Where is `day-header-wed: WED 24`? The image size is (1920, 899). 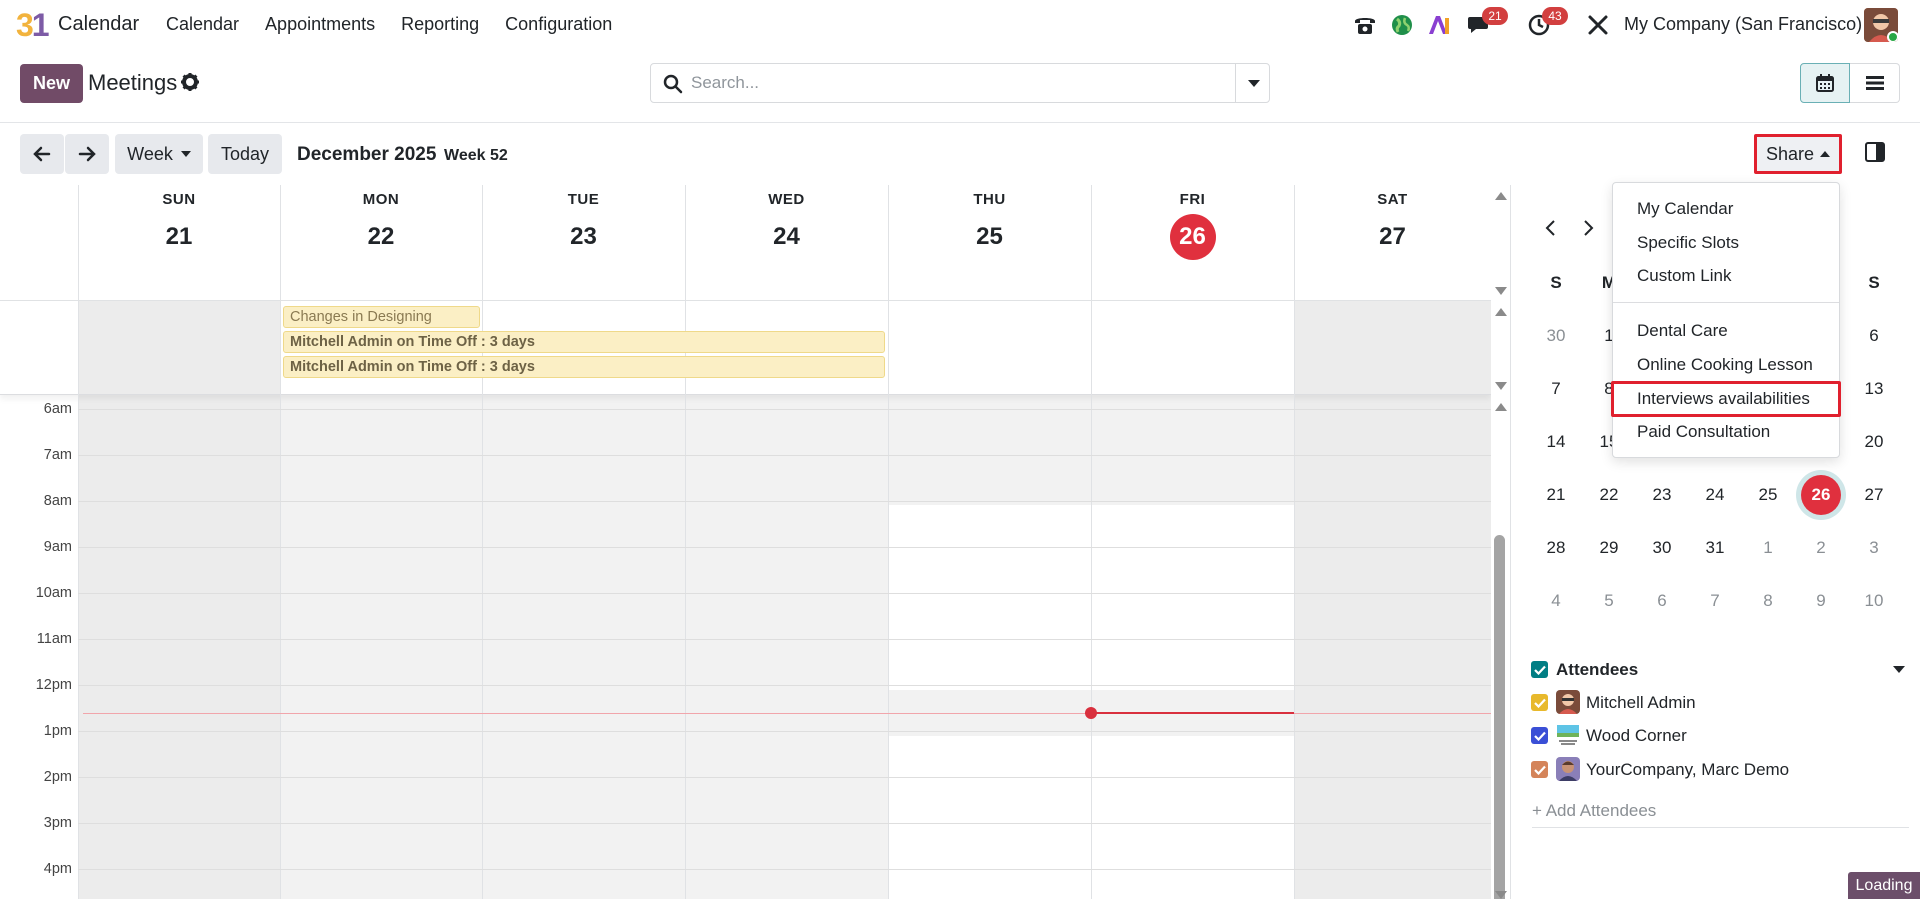 day-header-wed: WED 24 is located at coordinates (786, 243).